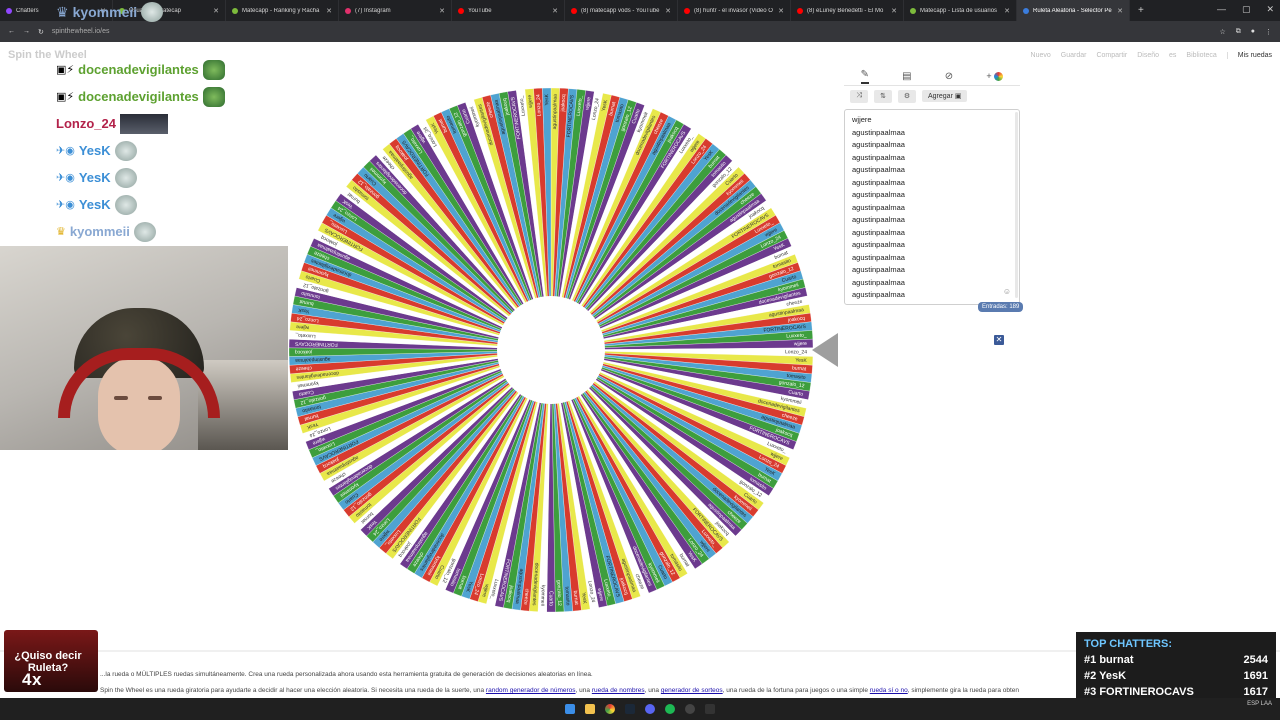 The width and height of the screenshot is (1280, 720). I want to click on menu-share: Compartir, so click(1111, 55).